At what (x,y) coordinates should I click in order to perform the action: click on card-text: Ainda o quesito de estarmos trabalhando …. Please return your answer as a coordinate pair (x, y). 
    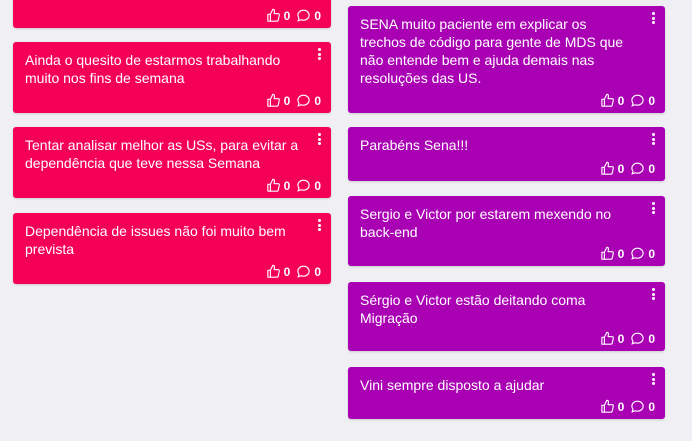
    Looking at the image, I should click on (153, 69).